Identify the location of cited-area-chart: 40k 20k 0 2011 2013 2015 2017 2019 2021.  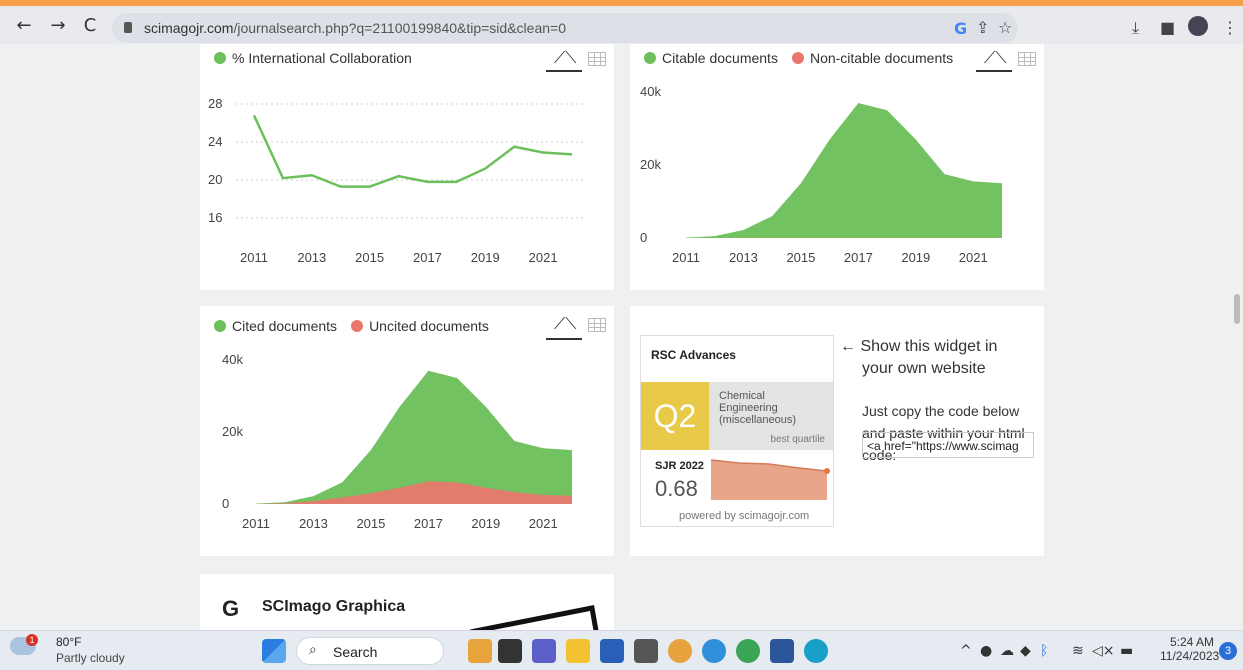
(397, 441).